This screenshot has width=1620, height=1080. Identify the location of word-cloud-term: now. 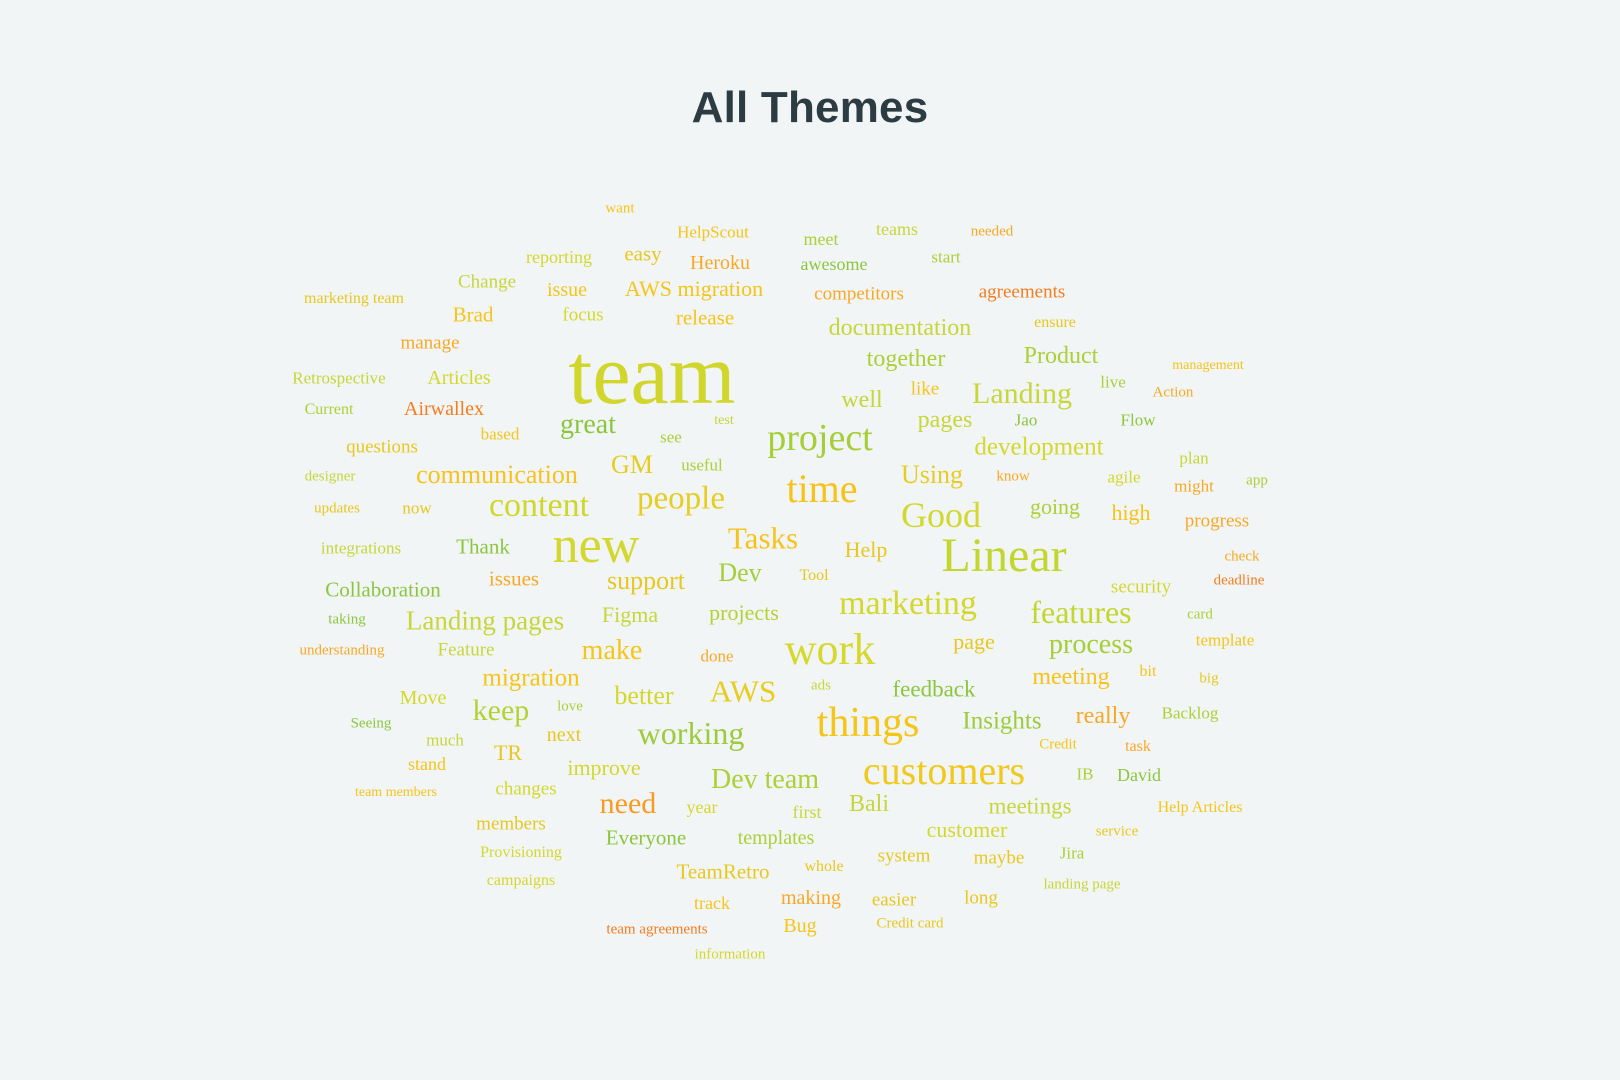
(416, 508).